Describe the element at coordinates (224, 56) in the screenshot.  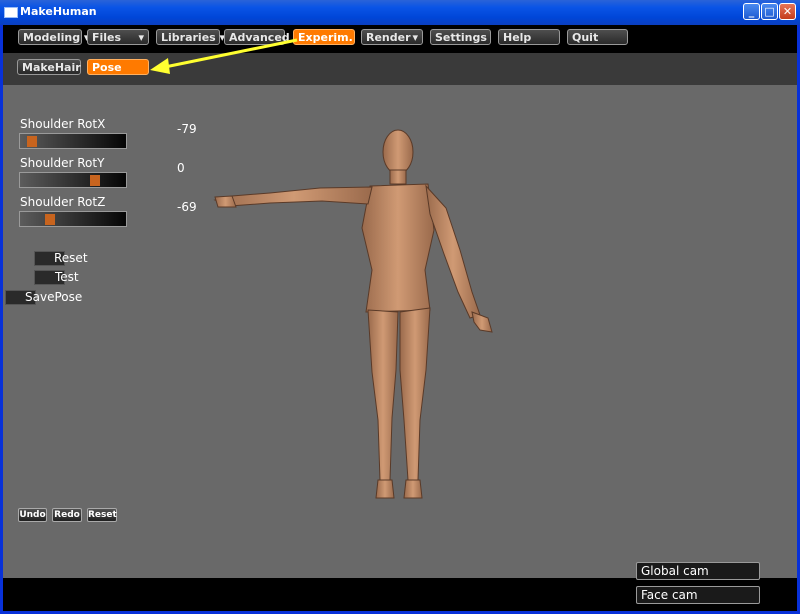
I see `annotation-arrow` at that location.